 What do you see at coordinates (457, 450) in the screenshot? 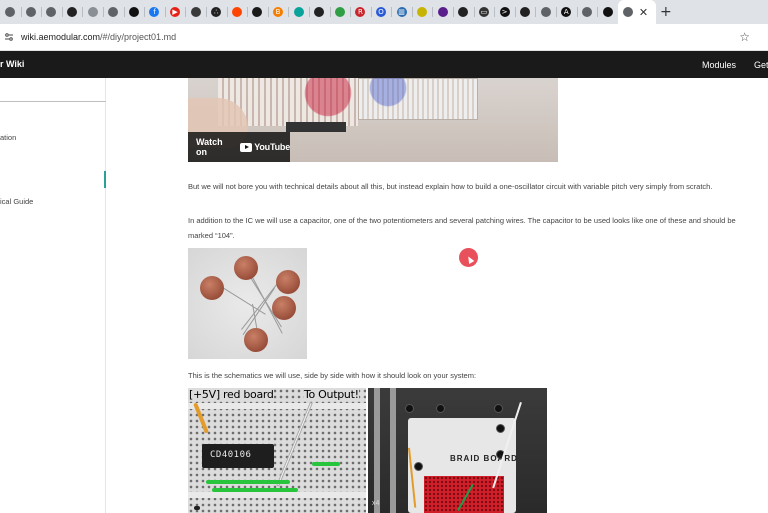
I see `board-photo: BRAID BOARD x4` at bounding box center [457, 450].